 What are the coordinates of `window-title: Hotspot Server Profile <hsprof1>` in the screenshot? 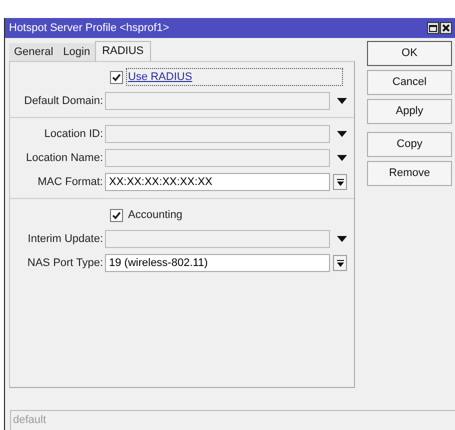 It's located at (89, 28).